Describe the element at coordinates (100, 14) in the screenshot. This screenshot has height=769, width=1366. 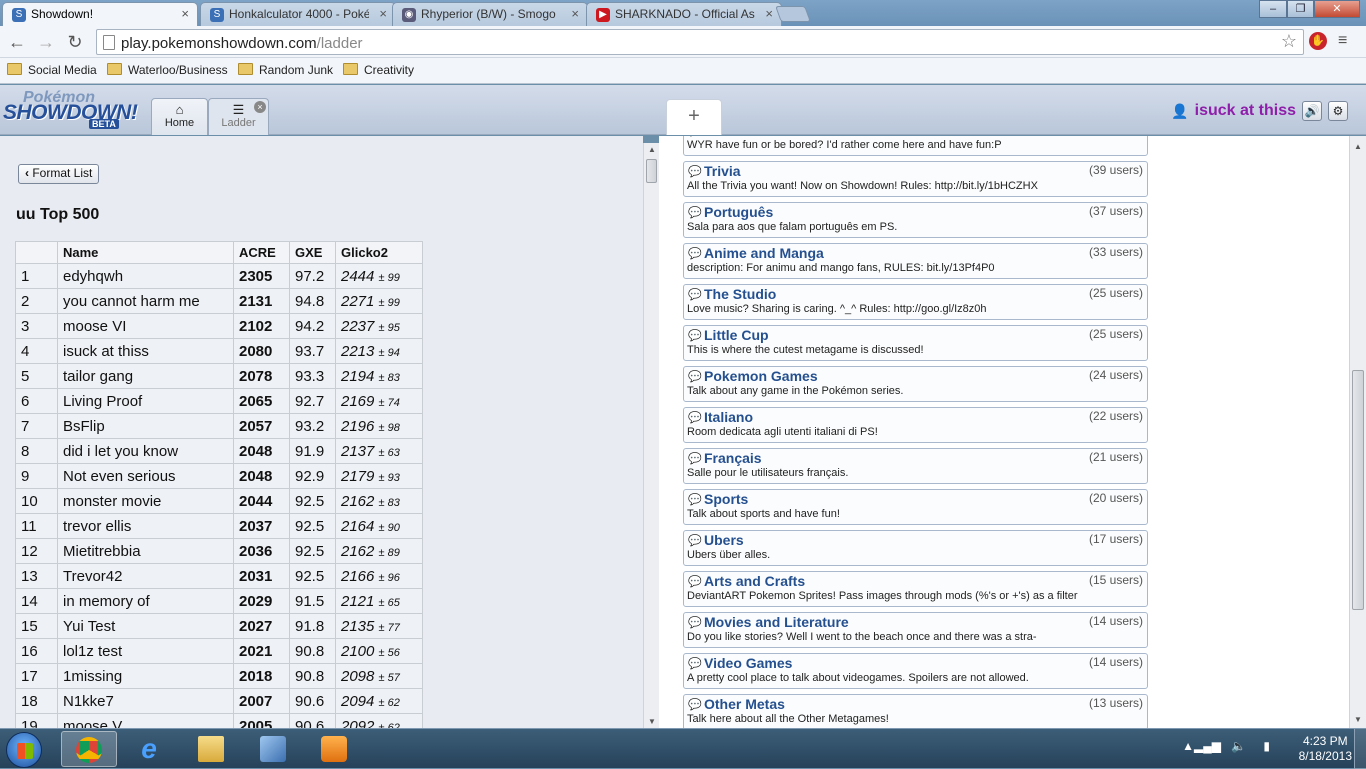
I see `browser-tab: S Showdown! ×` at that location.